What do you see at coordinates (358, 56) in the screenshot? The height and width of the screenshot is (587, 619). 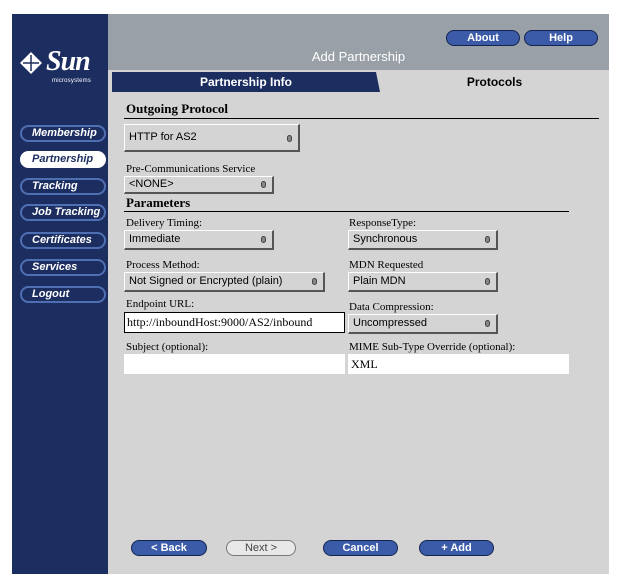 I see `page-title: Add Partnership` at bounding box center [358, 56].